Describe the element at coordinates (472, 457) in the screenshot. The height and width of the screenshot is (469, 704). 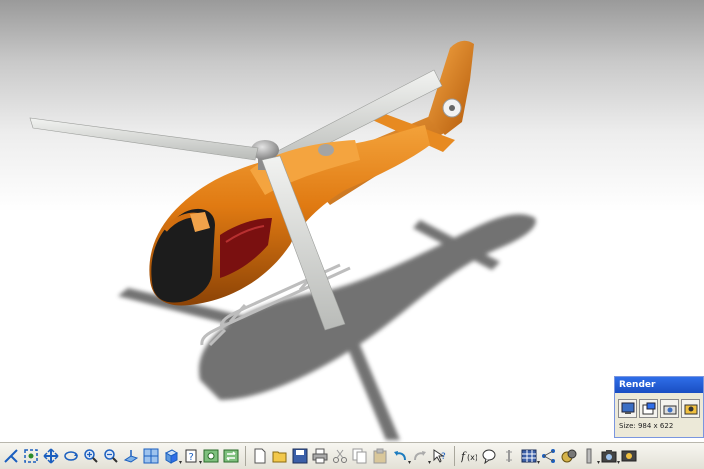
I see `svg-text: (x)` at that location.